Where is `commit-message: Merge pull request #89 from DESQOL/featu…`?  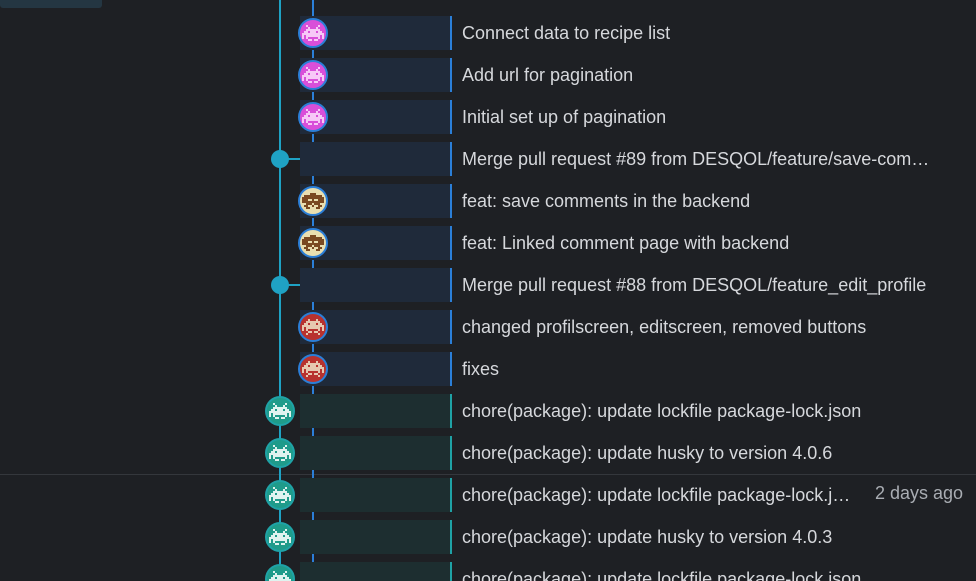
commit-message: Merge pull request #89 from DESQOL/featu… is located at coordinates (696, 159).